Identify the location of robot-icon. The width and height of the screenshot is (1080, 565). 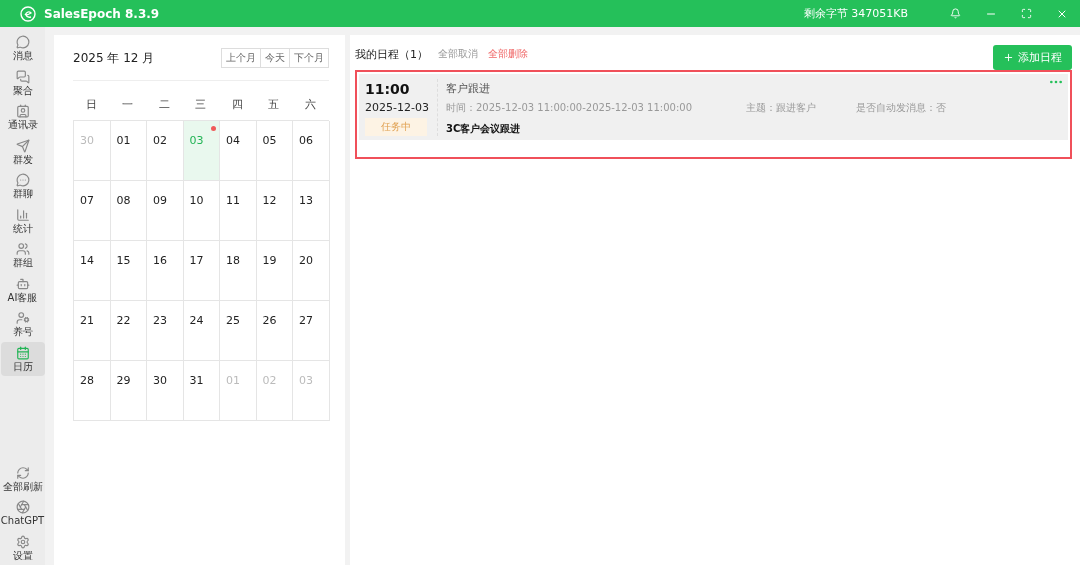
(22, 283).